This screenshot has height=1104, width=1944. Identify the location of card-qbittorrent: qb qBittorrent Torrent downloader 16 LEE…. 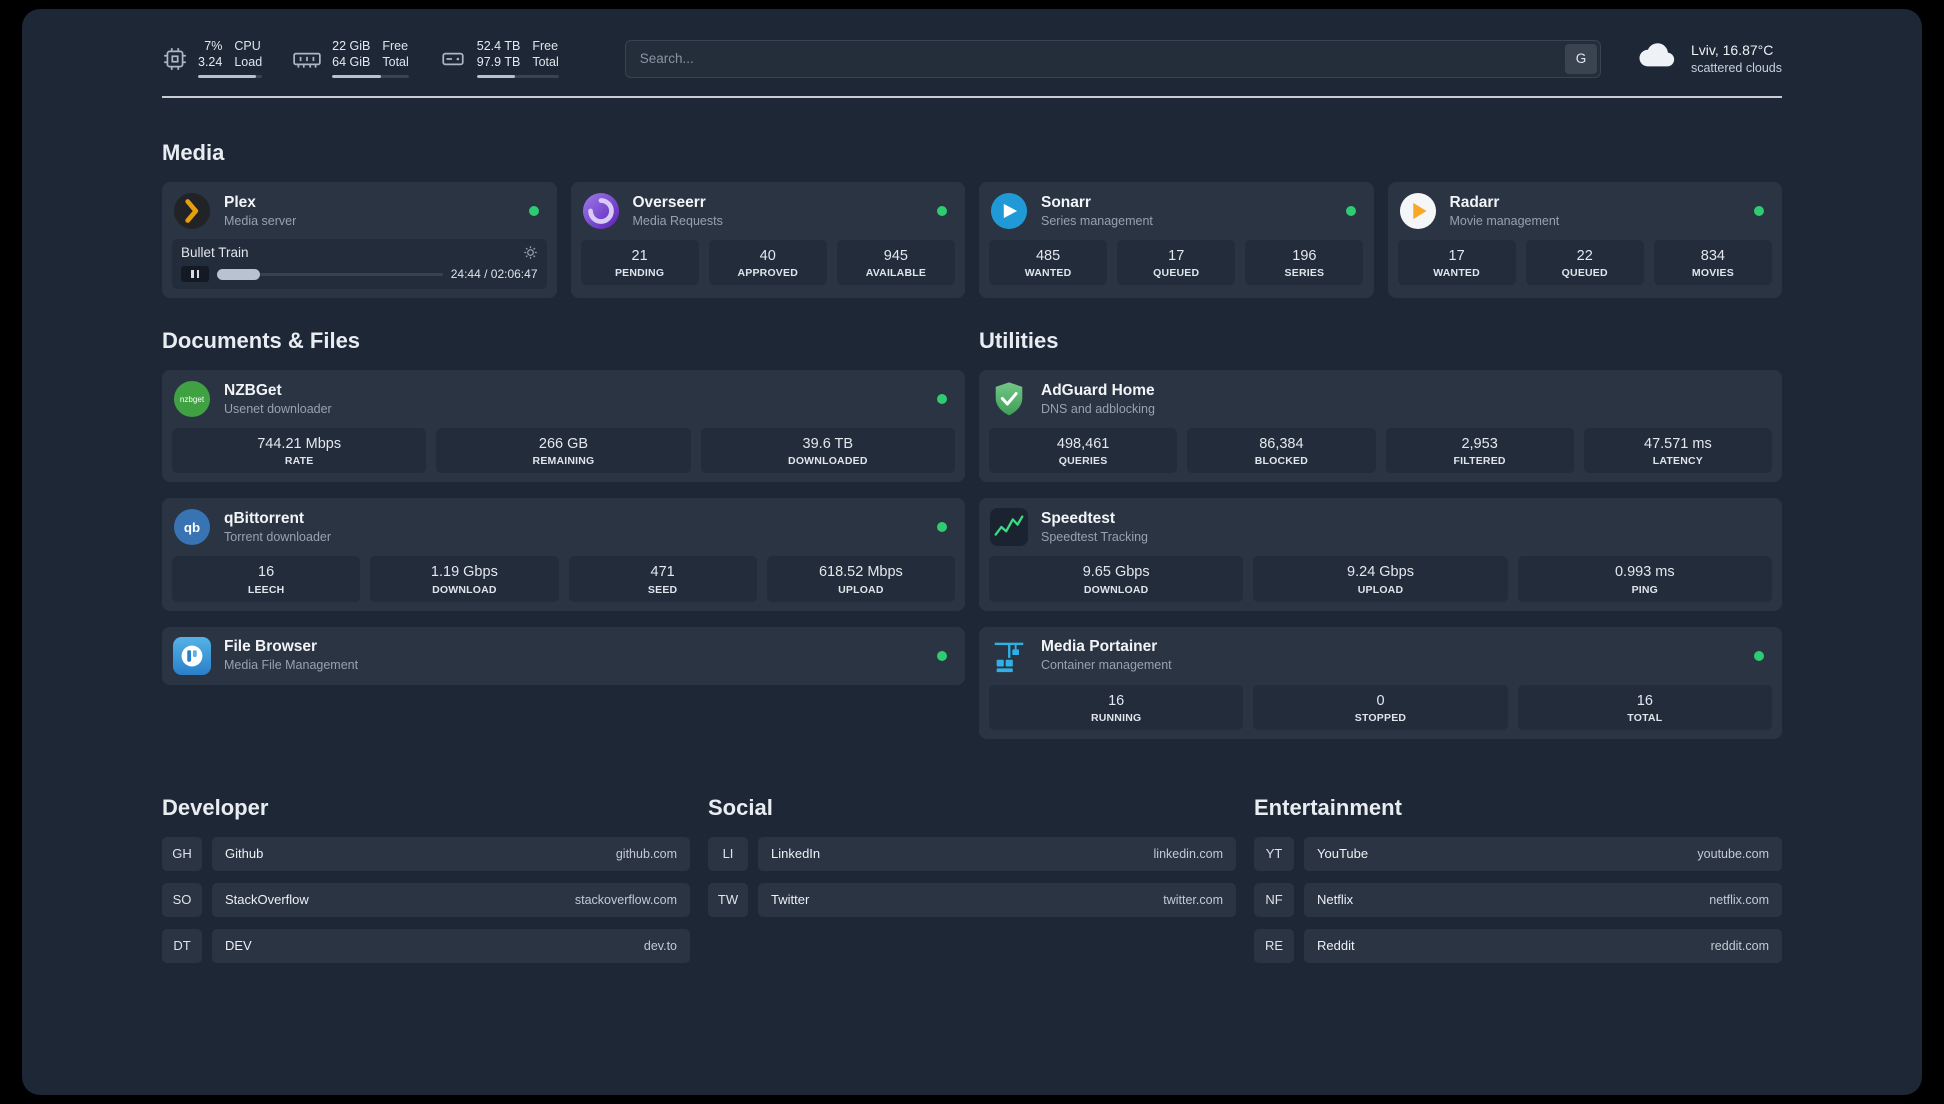
(563, 554).